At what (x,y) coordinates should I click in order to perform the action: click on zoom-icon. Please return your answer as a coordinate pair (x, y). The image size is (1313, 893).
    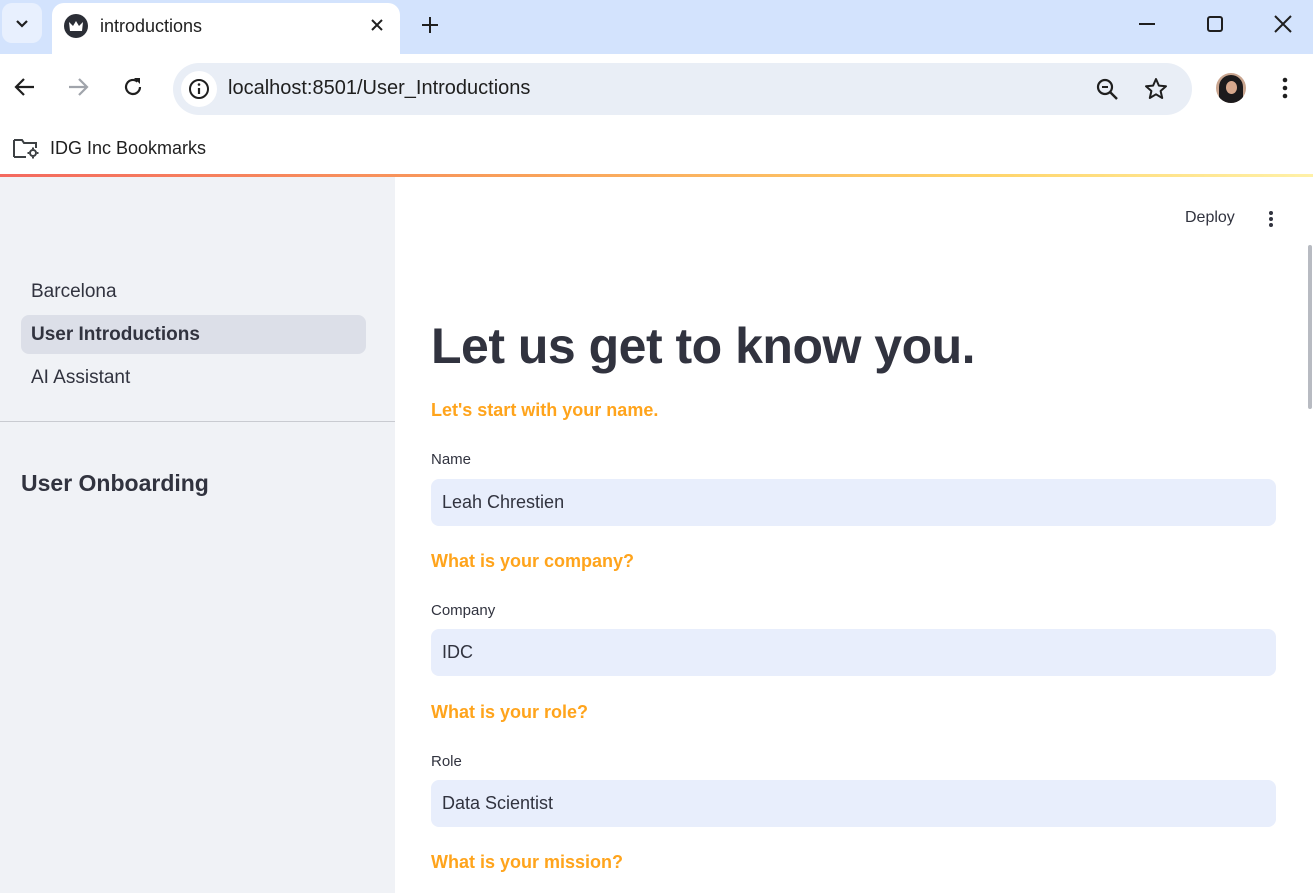
    Looking at the image, I should click on (1107, 89).